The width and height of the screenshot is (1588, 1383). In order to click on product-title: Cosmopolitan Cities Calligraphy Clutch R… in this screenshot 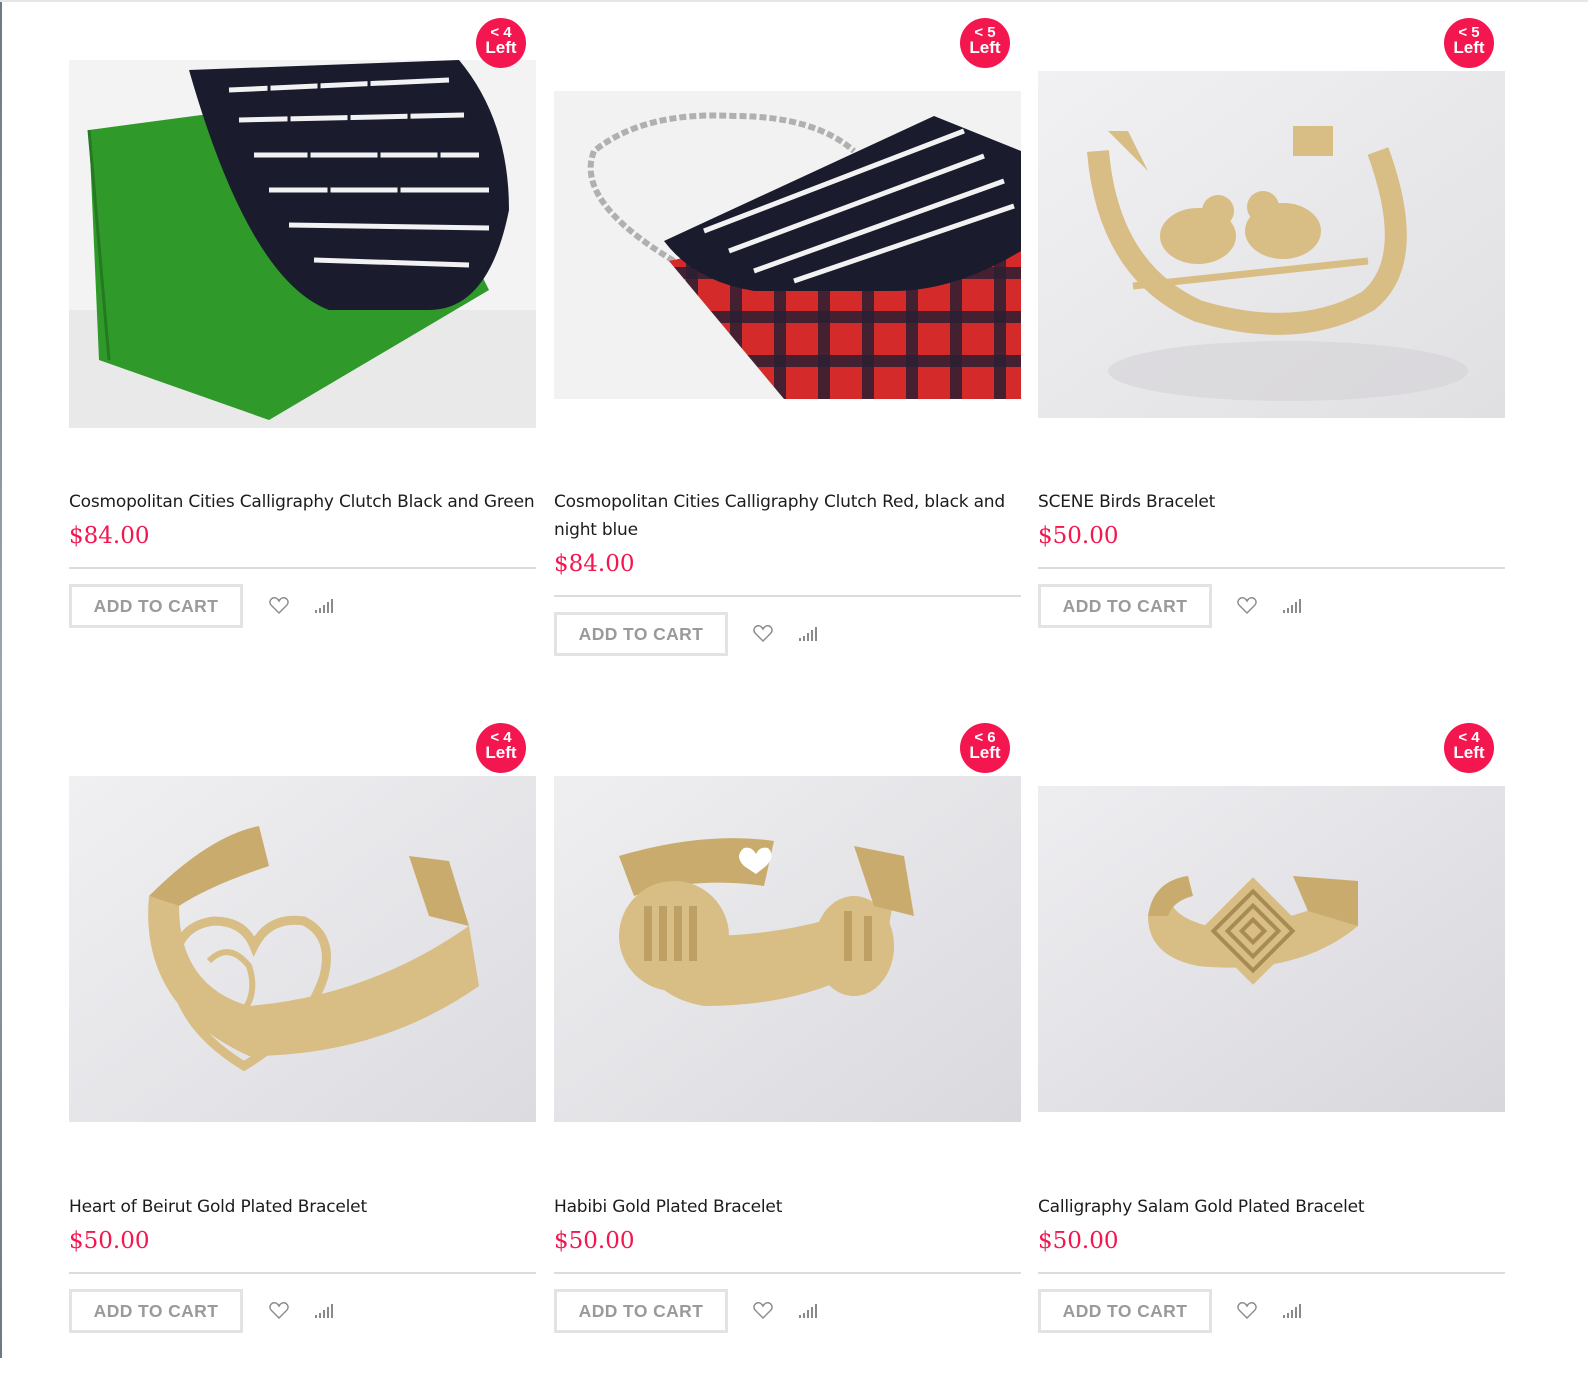, I will do `click(787, 516)`.